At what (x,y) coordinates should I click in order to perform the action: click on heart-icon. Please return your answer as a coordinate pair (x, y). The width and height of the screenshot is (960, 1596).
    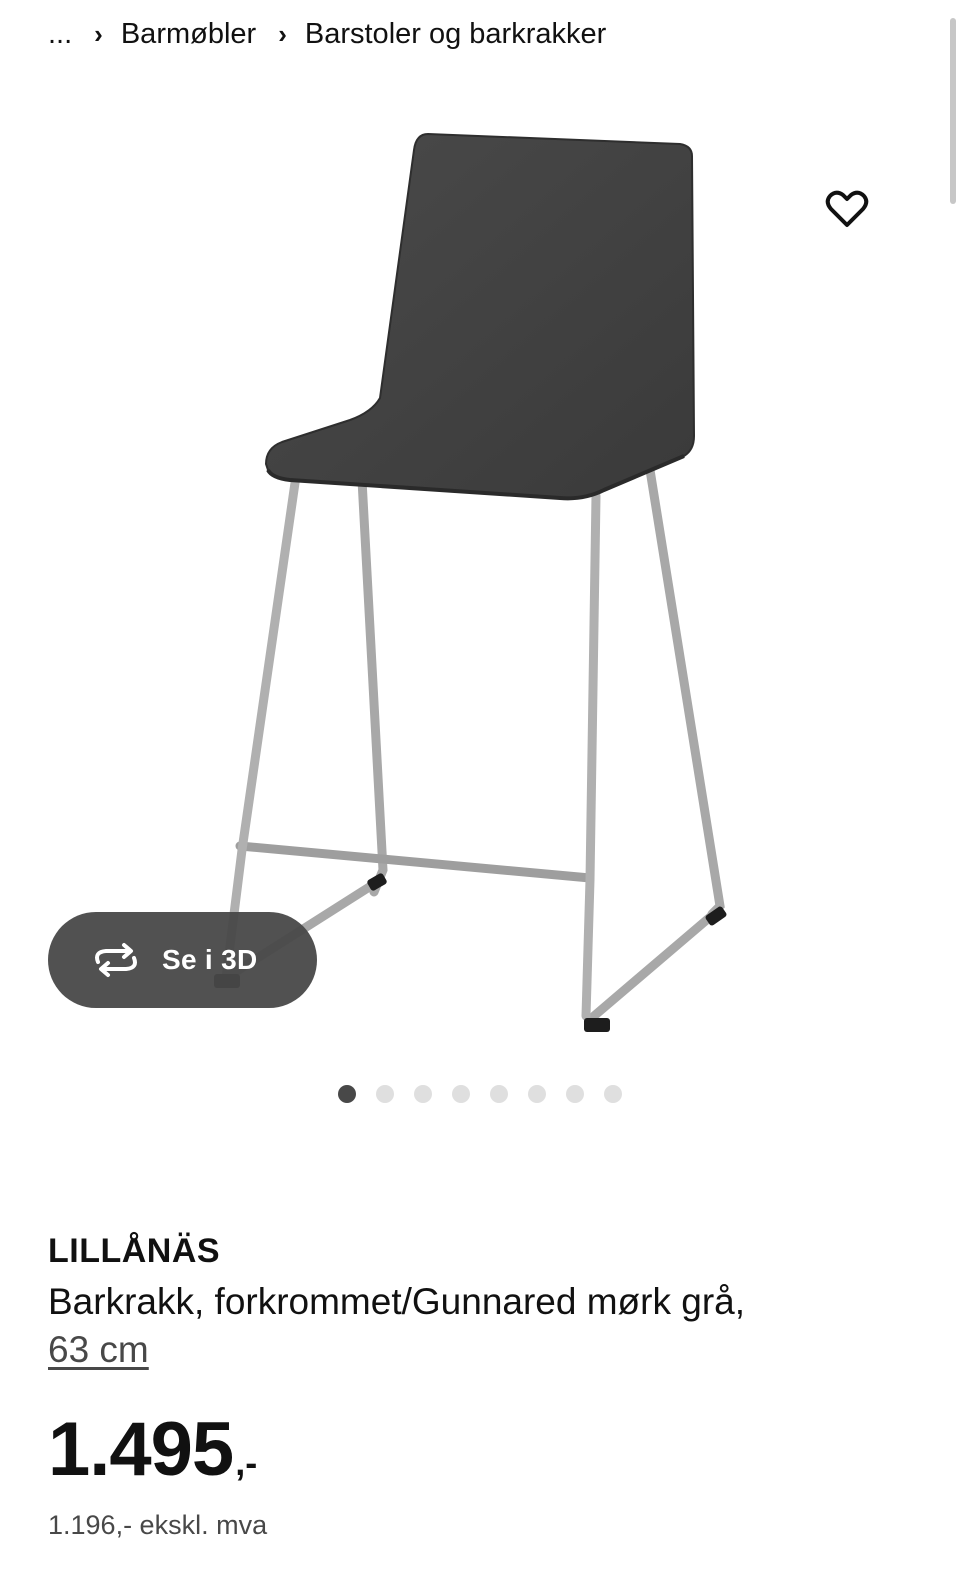
    Looking at the image, I should click on (847, 208).